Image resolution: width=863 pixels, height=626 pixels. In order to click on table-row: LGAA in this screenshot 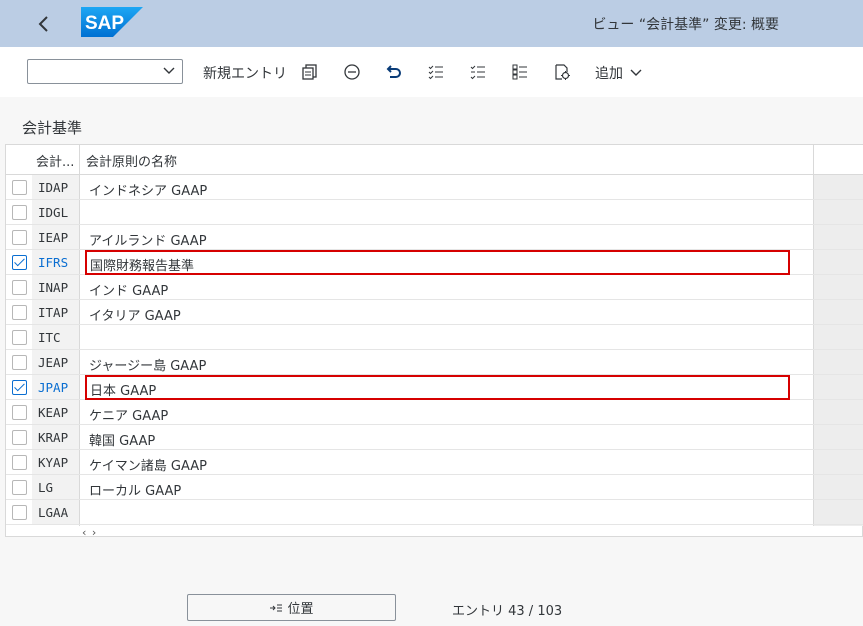, I will do `click(434, 512)`.